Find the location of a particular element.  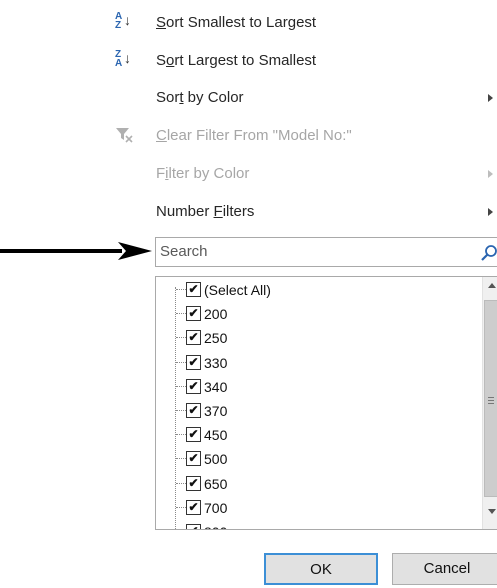

menu-label-part: F is located at coordinates (161, 173).